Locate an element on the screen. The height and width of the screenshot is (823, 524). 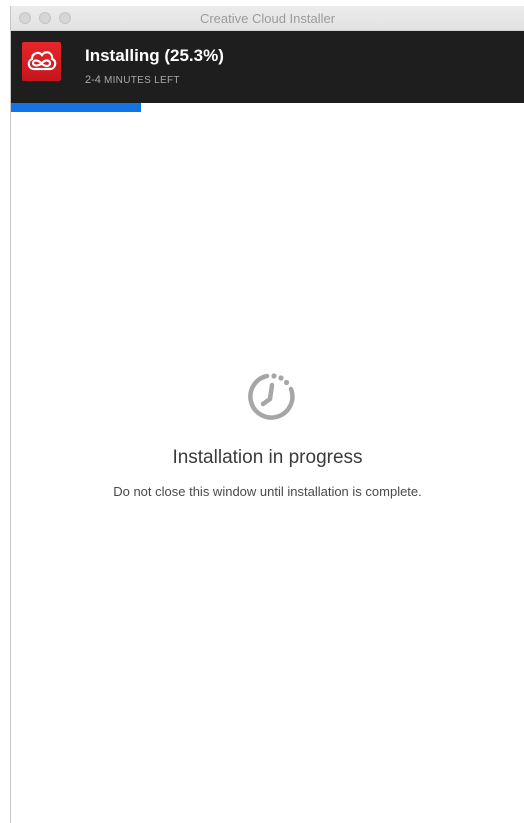
title-bar: Creative Cloud Installer is located at coordinates (267, 18).